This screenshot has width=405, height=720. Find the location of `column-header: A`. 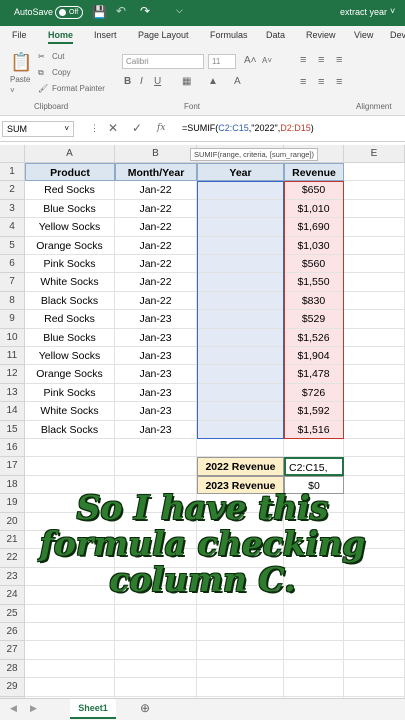

column-header: A is located at coordinates (70, 154).